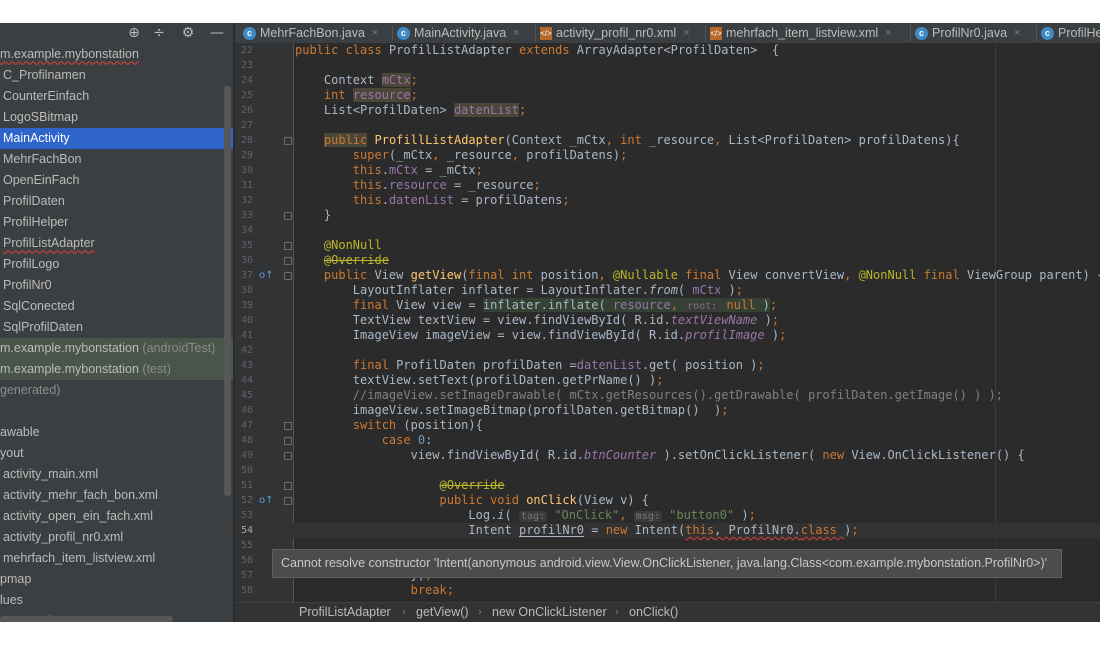 This screenshot has height=650, width=1100. I want to click on tree-item: m.example.mybonstation (test), so click(116, 369).